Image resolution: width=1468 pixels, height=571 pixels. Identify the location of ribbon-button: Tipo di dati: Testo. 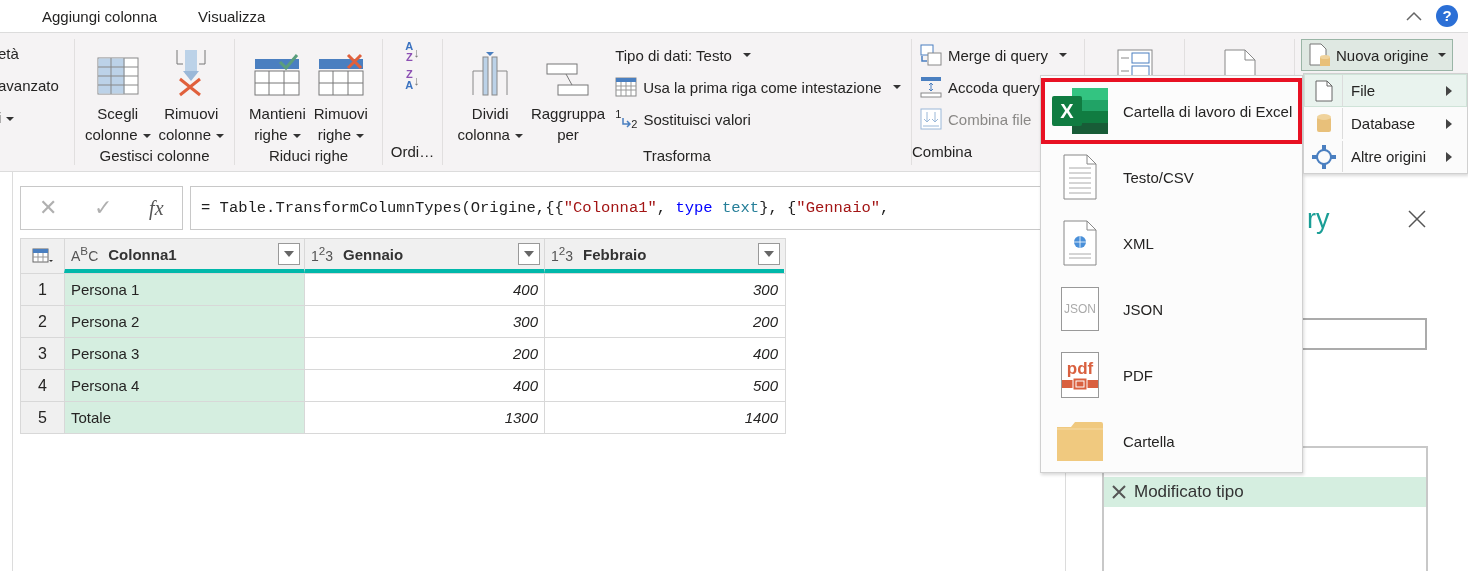
(758, 55).